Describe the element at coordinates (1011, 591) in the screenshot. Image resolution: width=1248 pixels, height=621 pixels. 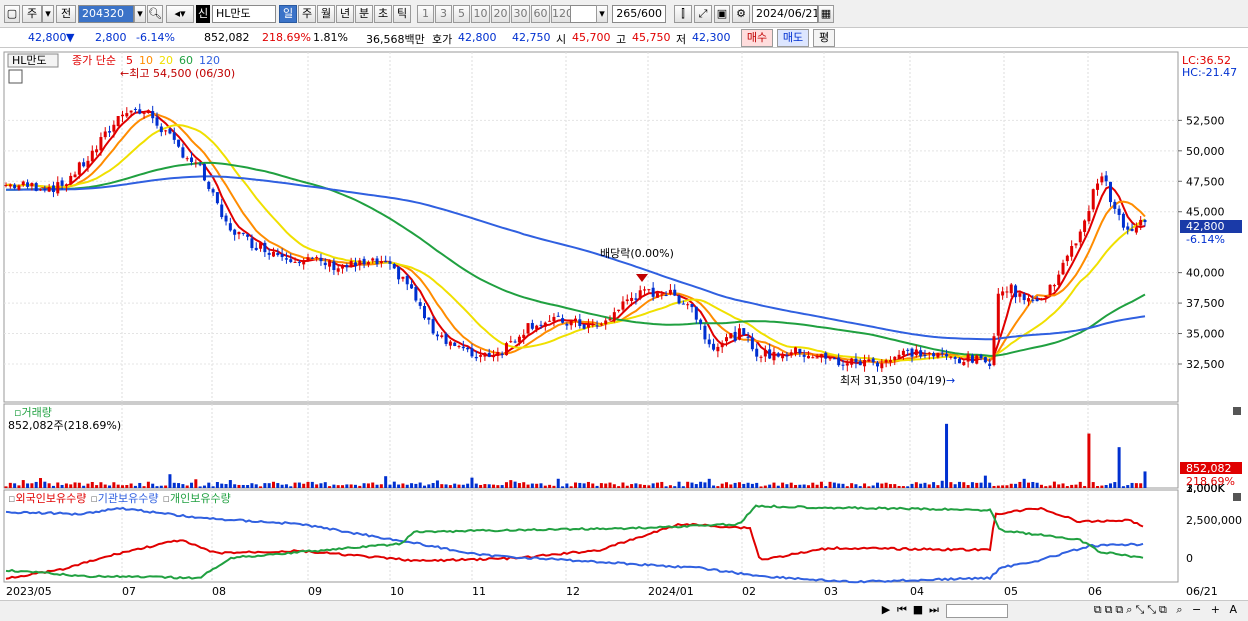
I see `date-tick-label: 05` at that location.